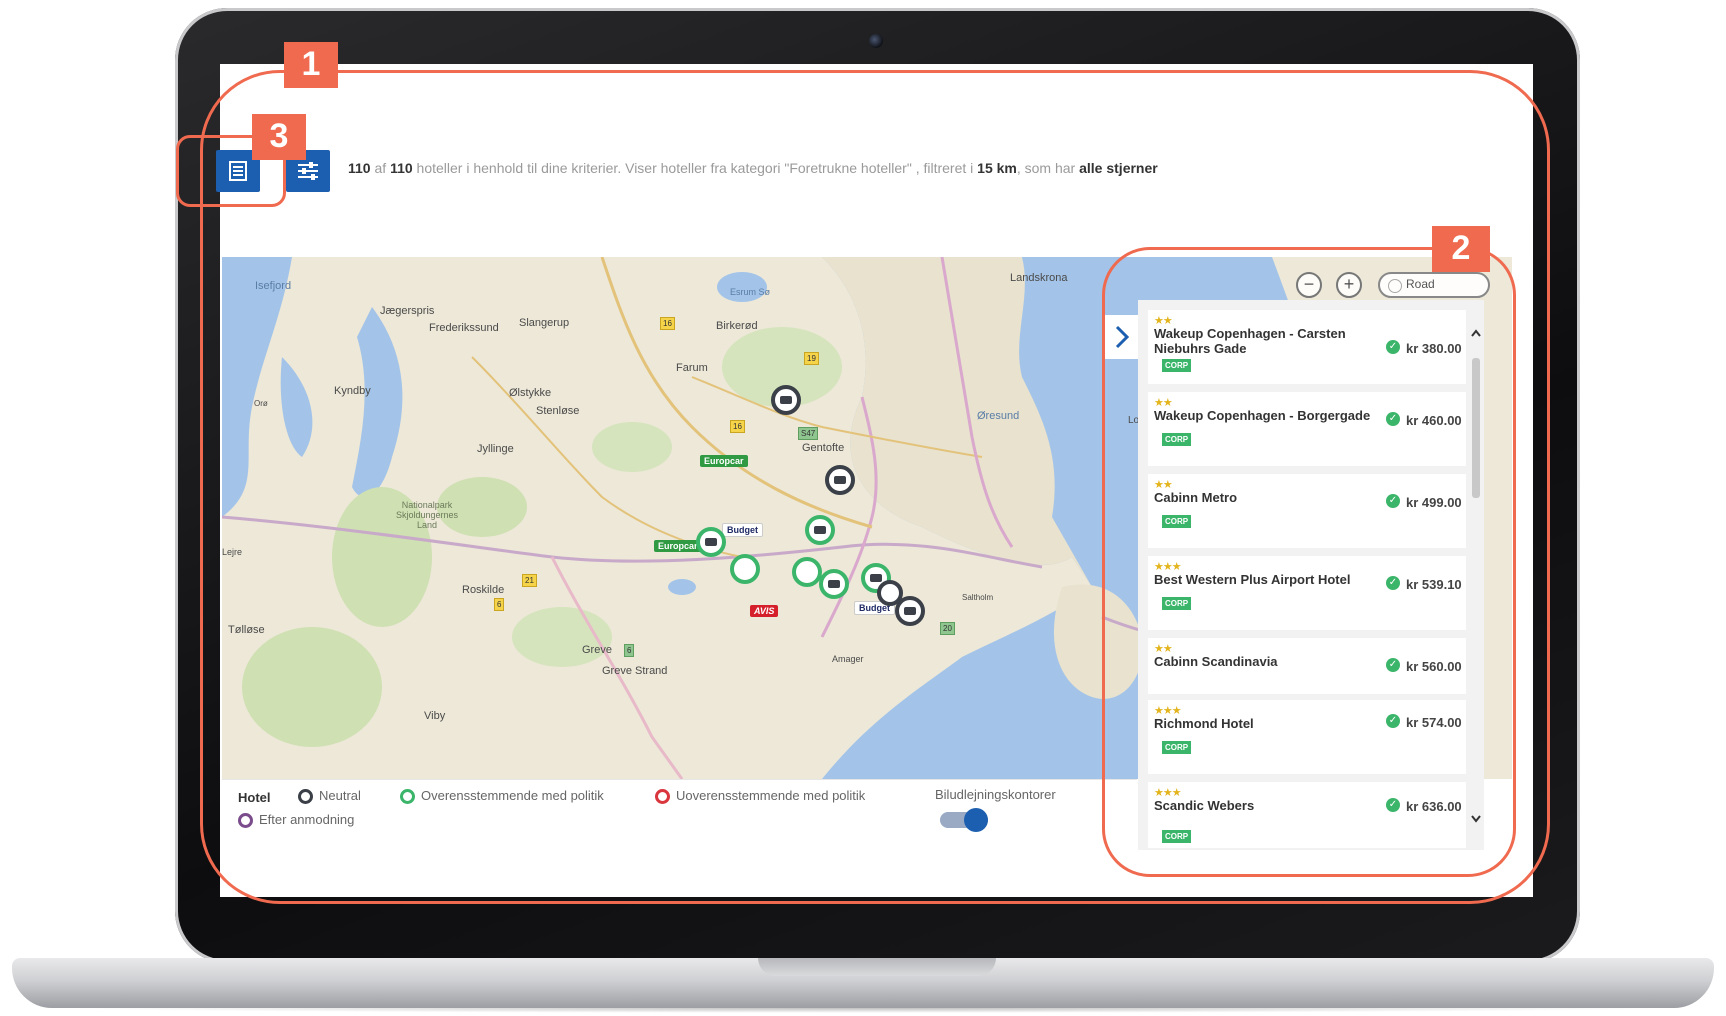 This screenshot has width=1726, height=1016. Describe the element at coordinates (877, 967) in the screenshot. I see `laptop-notch` at that location.